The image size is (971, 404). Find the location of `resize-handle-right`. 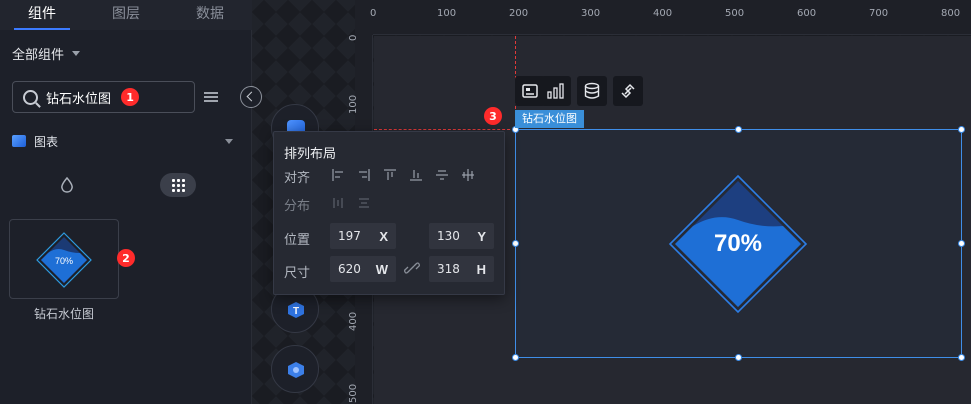

resize-handle-right is located at coordinates (961, 243).